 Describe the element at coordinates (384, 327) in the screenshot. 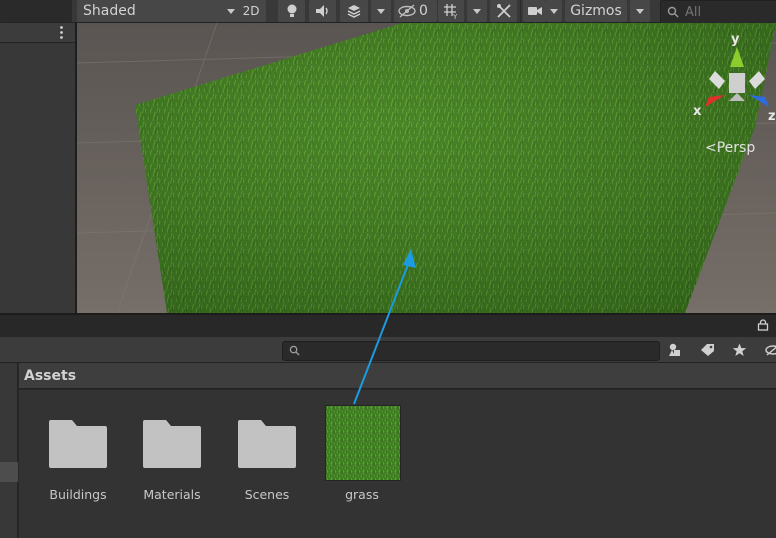

I see `drag-arrow-annotation` at that location.